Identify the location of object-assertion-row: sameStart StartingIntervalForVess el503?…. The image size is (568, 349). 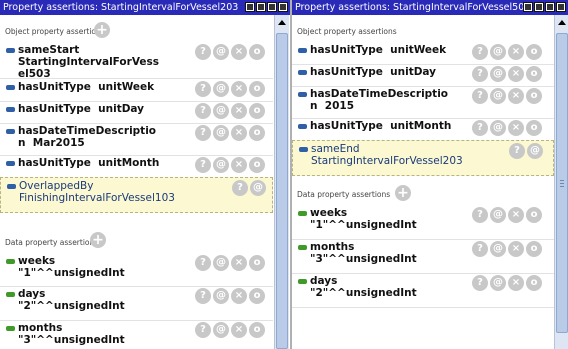
(136, 61).